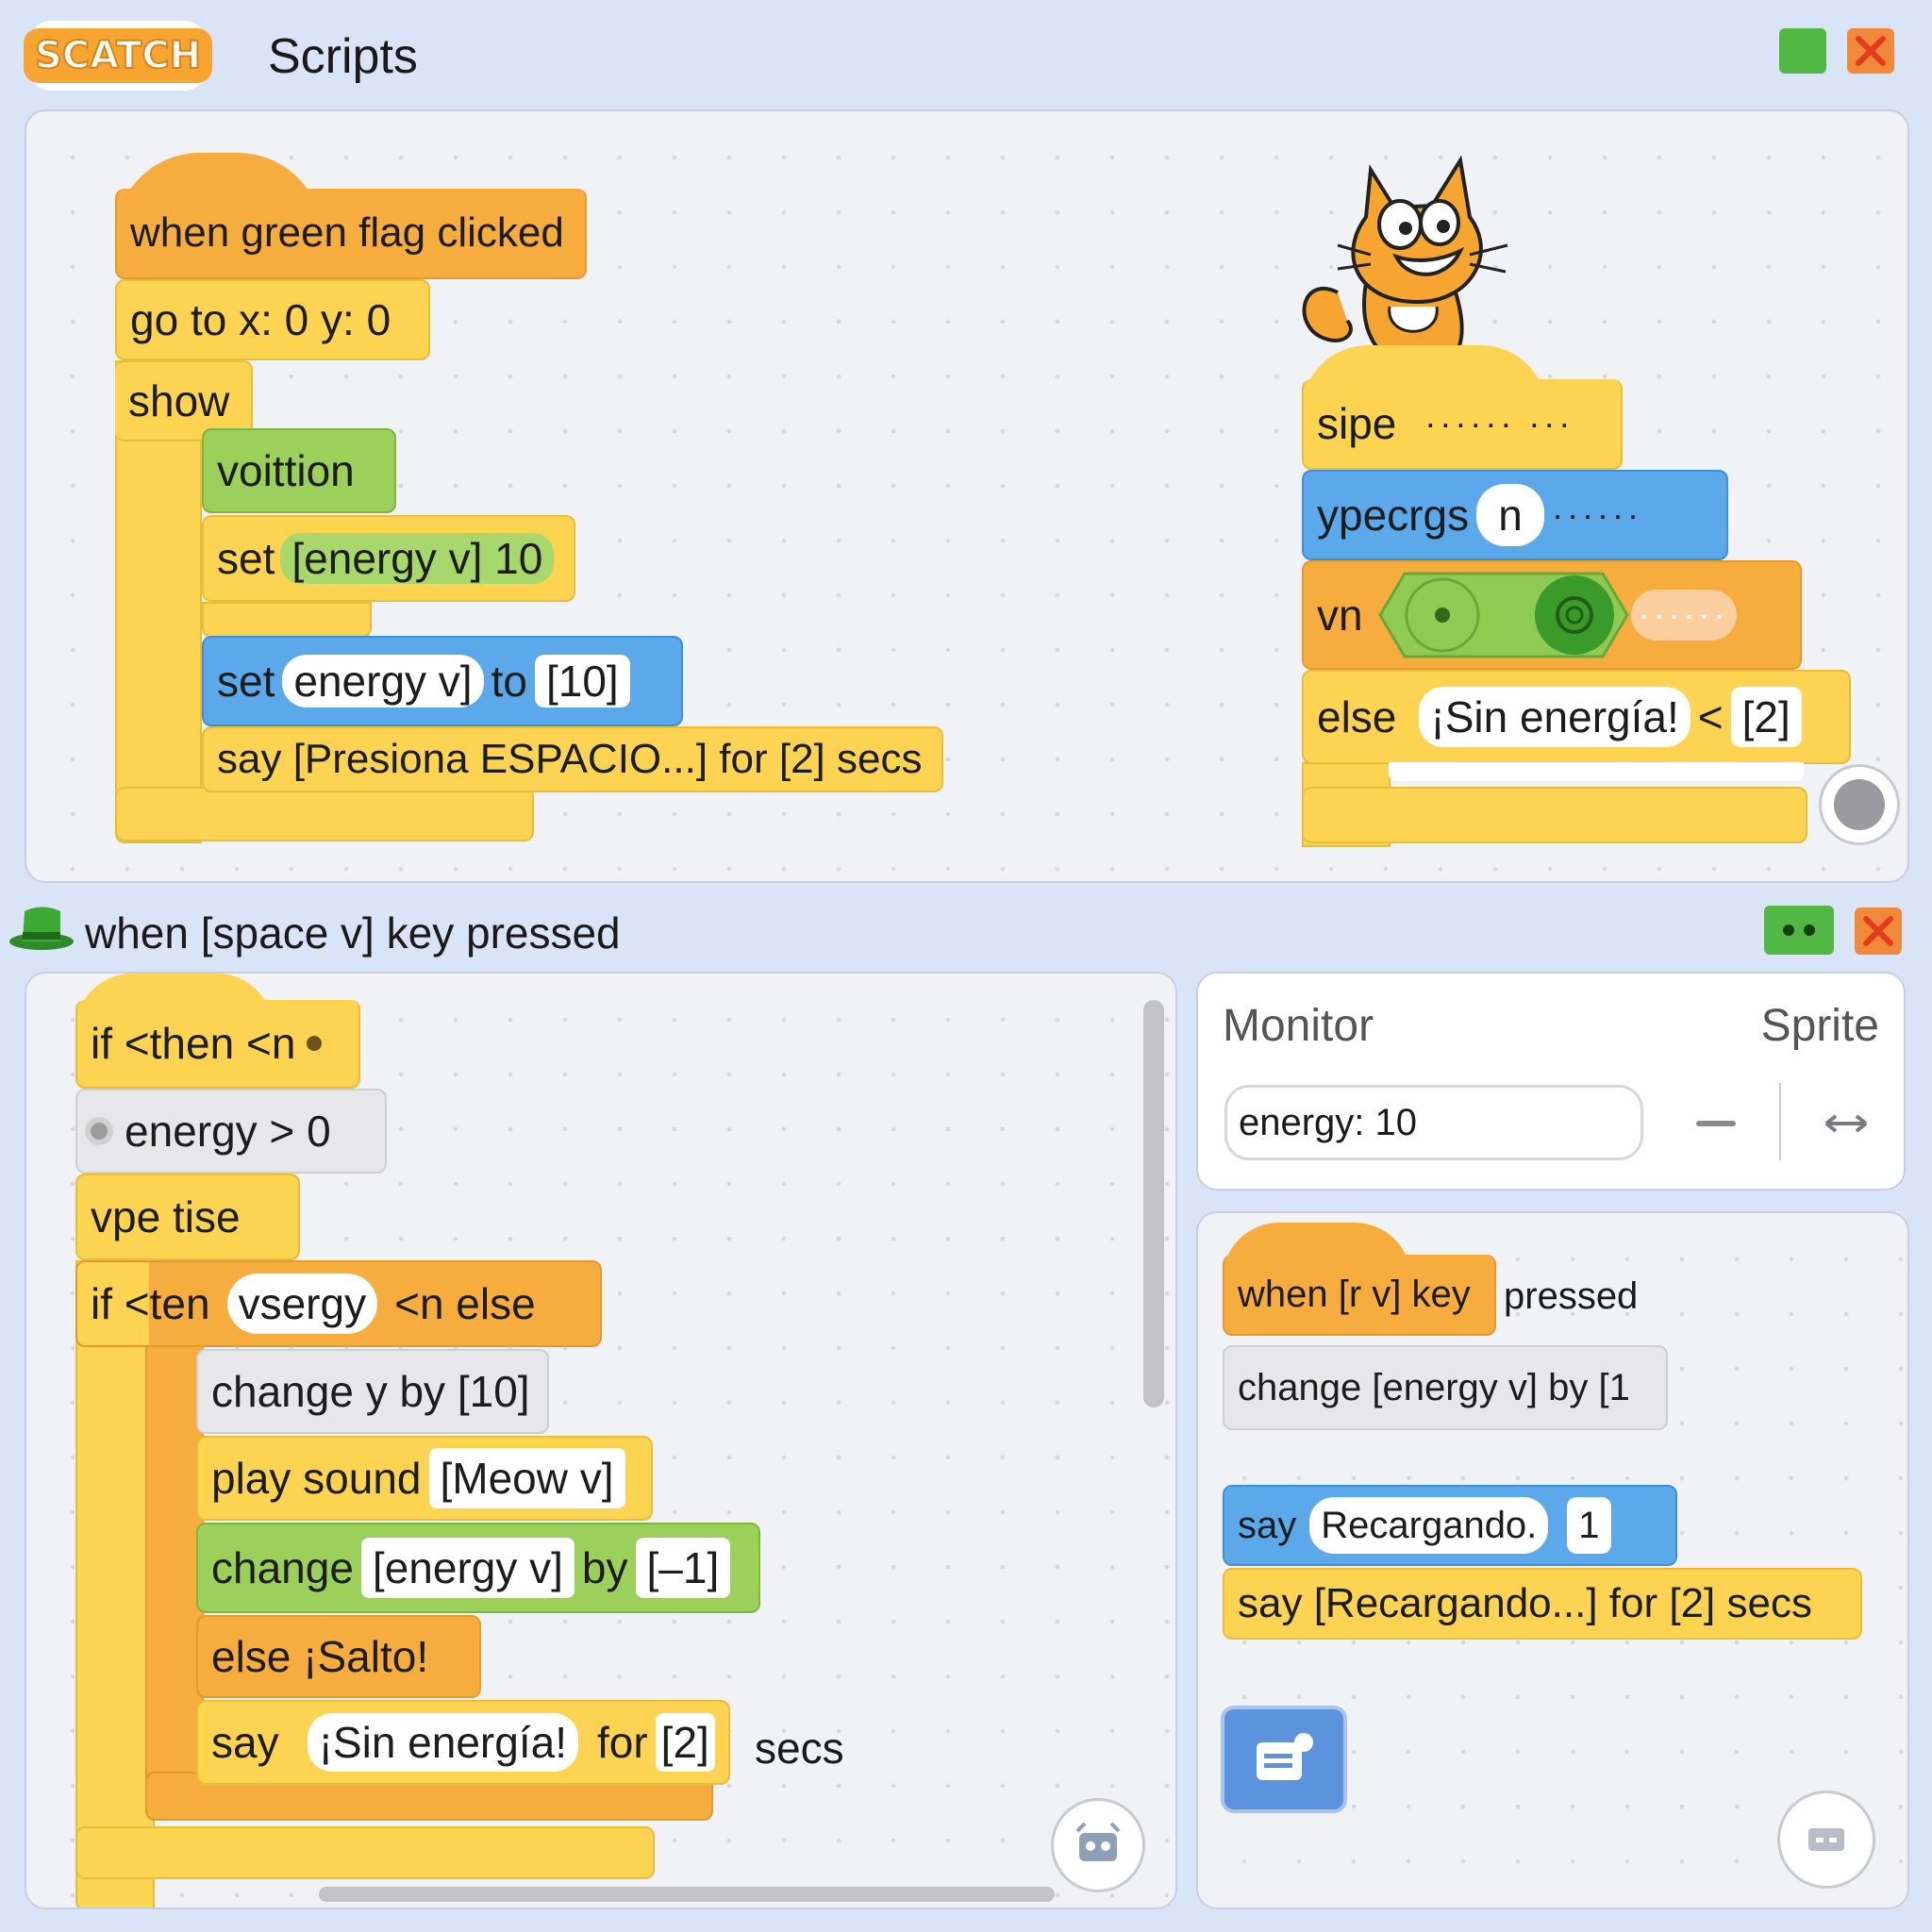 The image size is (1932, 1932). What do you see at coordinates (685, 1743) in the screenshot?
I see `say-secs-input: [2]` at bounding box center [685, 1743].